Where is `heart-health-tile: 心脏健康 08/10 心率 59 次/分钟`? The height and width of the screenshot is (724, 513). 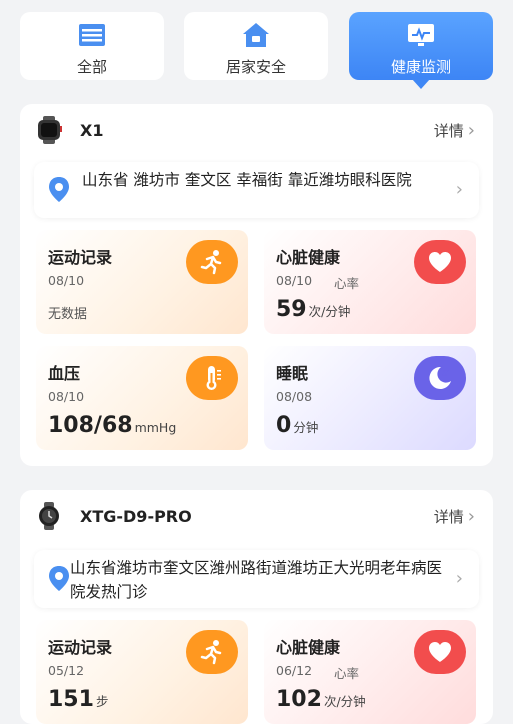
heart-health-tile: 心脏健康 08/10 心率 59 次/分钟 is located at coordinates (370, 282).